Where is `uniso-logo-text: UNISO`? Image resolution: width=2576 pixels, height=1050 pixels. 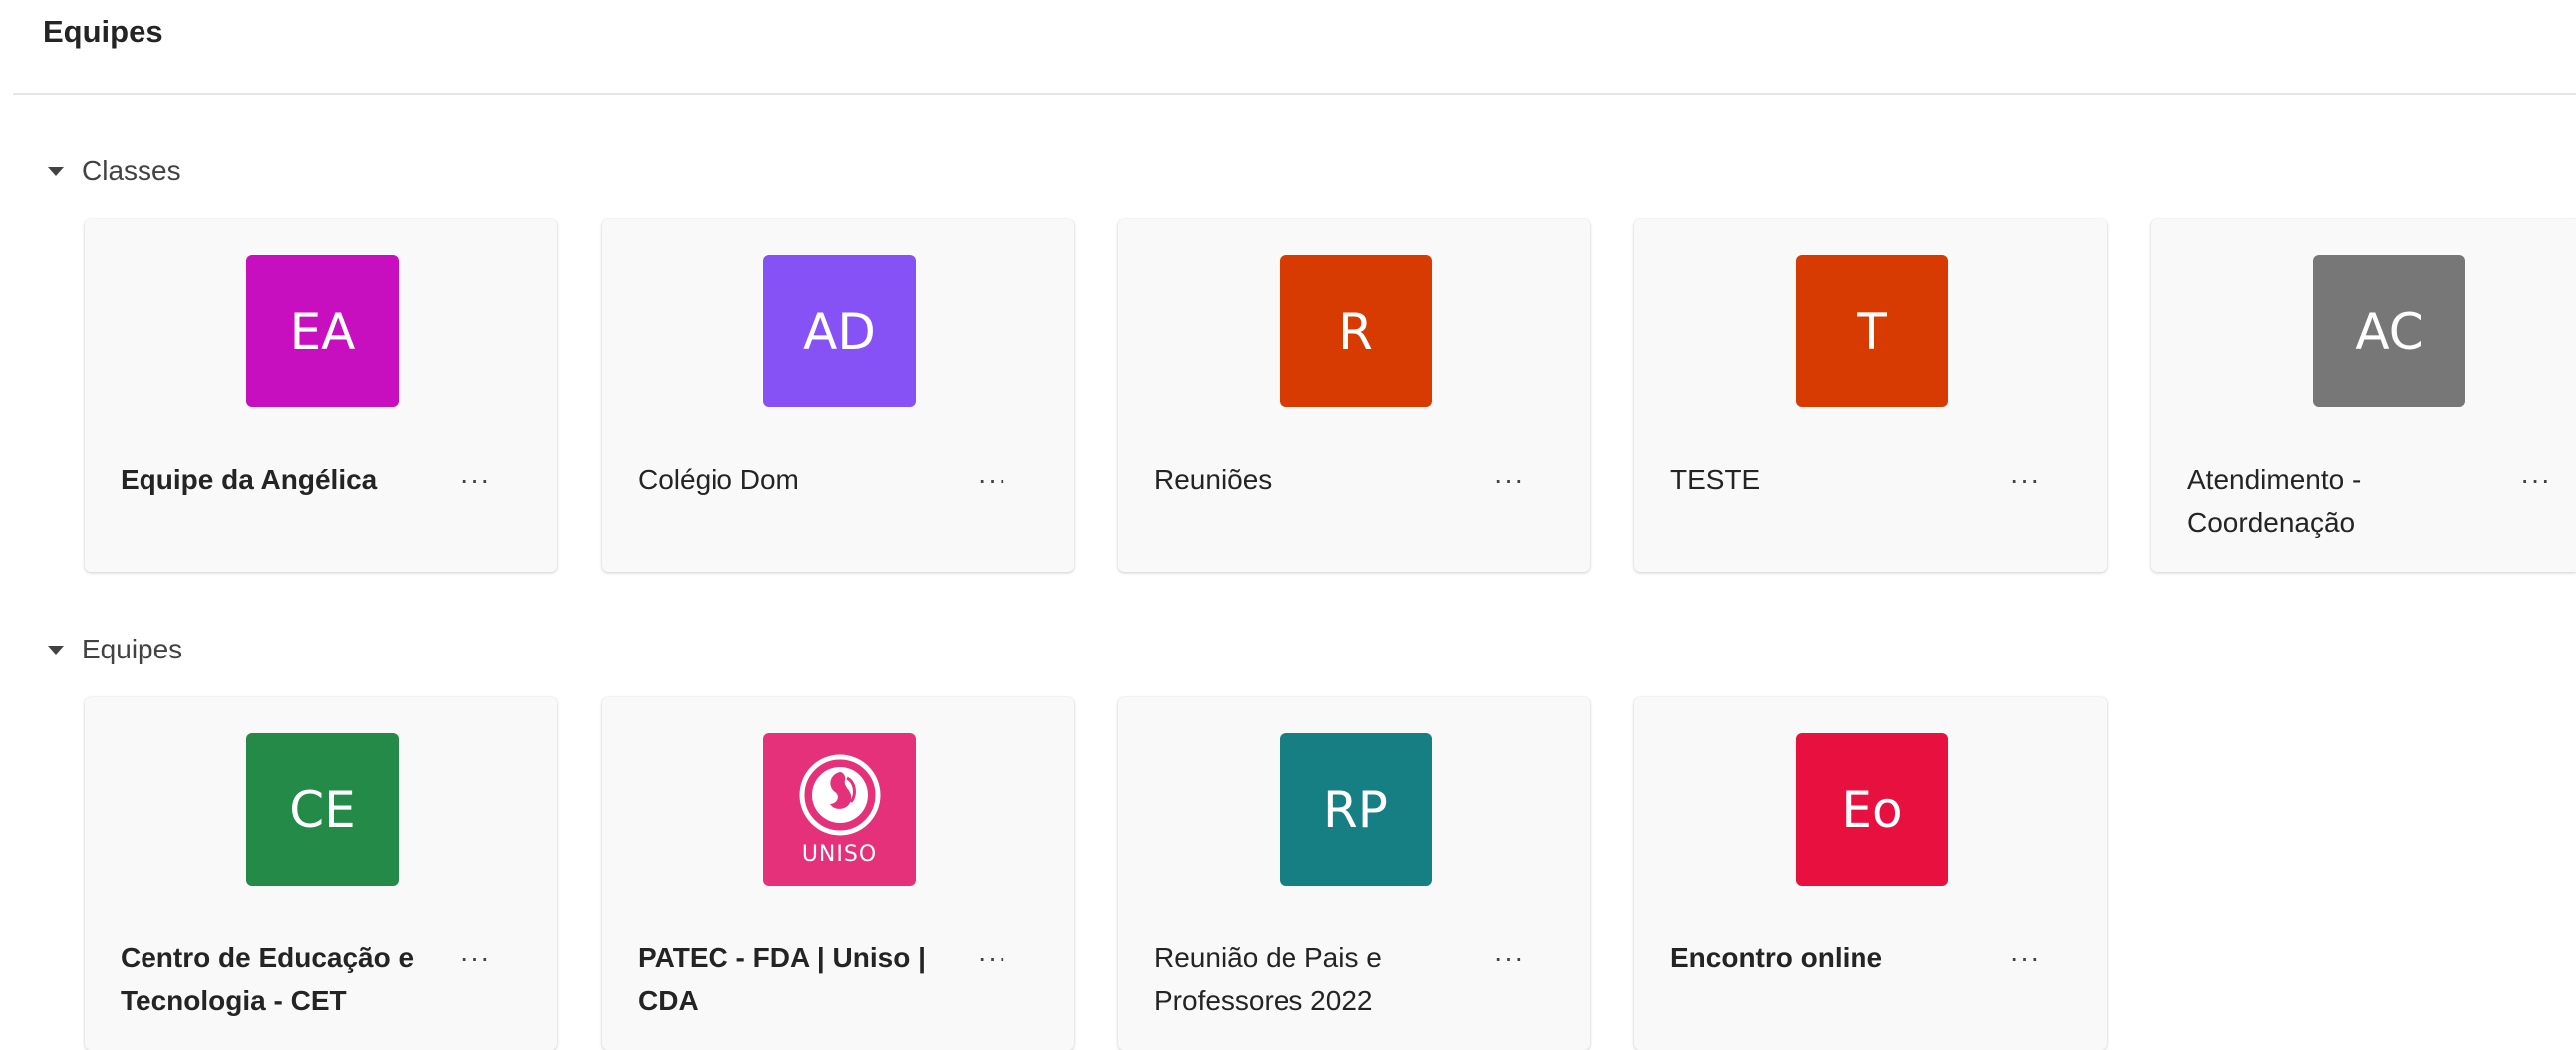 uniso-logo-text: UNISO is located at coordinates (839, 854).